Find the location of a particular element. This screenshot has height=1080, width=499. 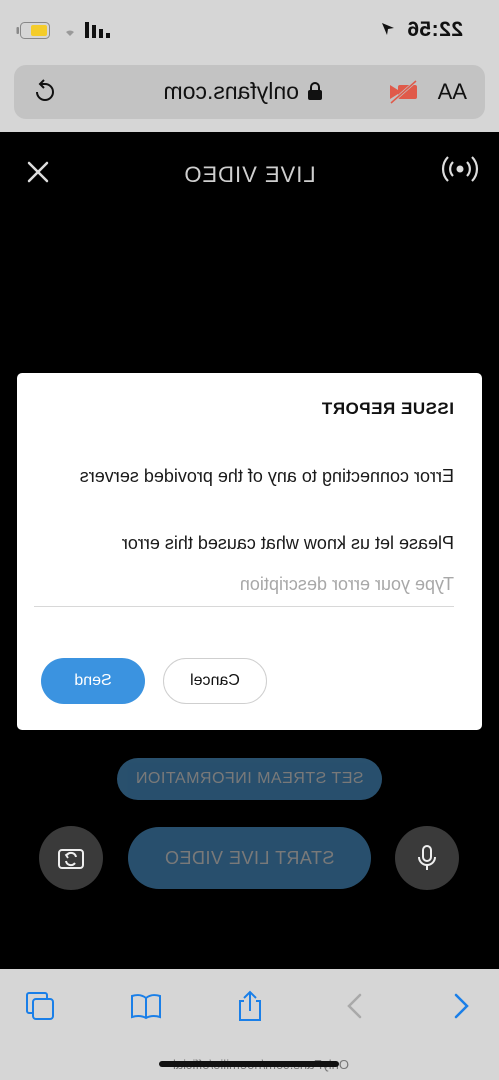

lock-icon is located at coordinates (315, 91).